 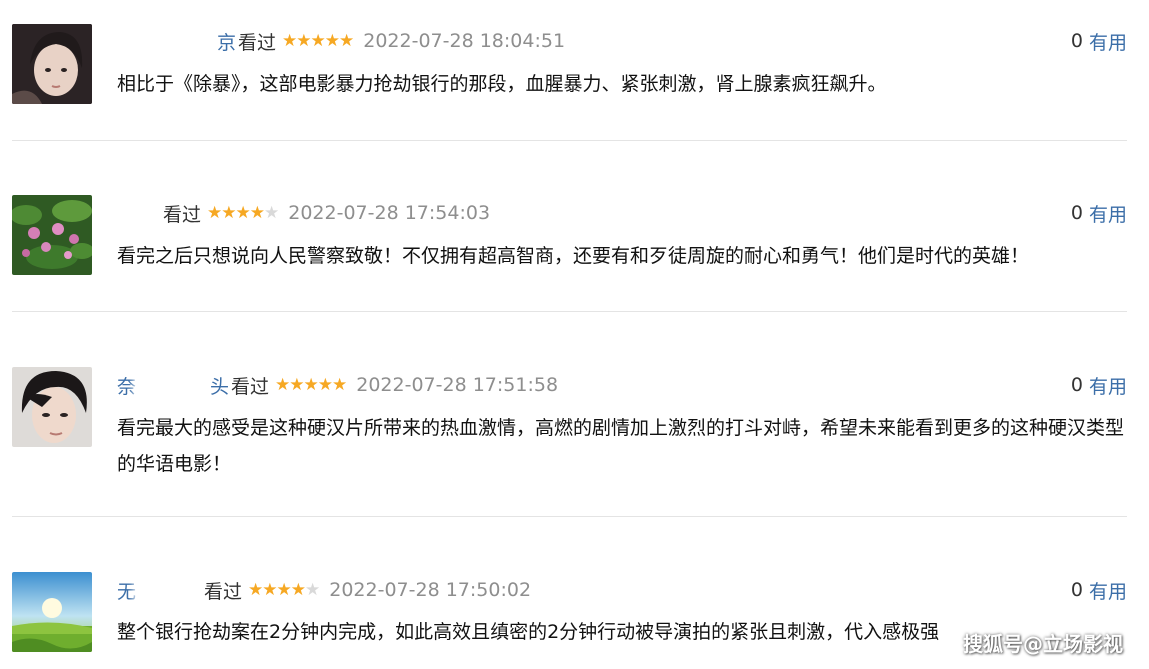 What do you see at coordinates (389, 213) in the screenshot?
I see `comment-time: 2022-07-28 17:54:03` at bounding box center [389, 213].